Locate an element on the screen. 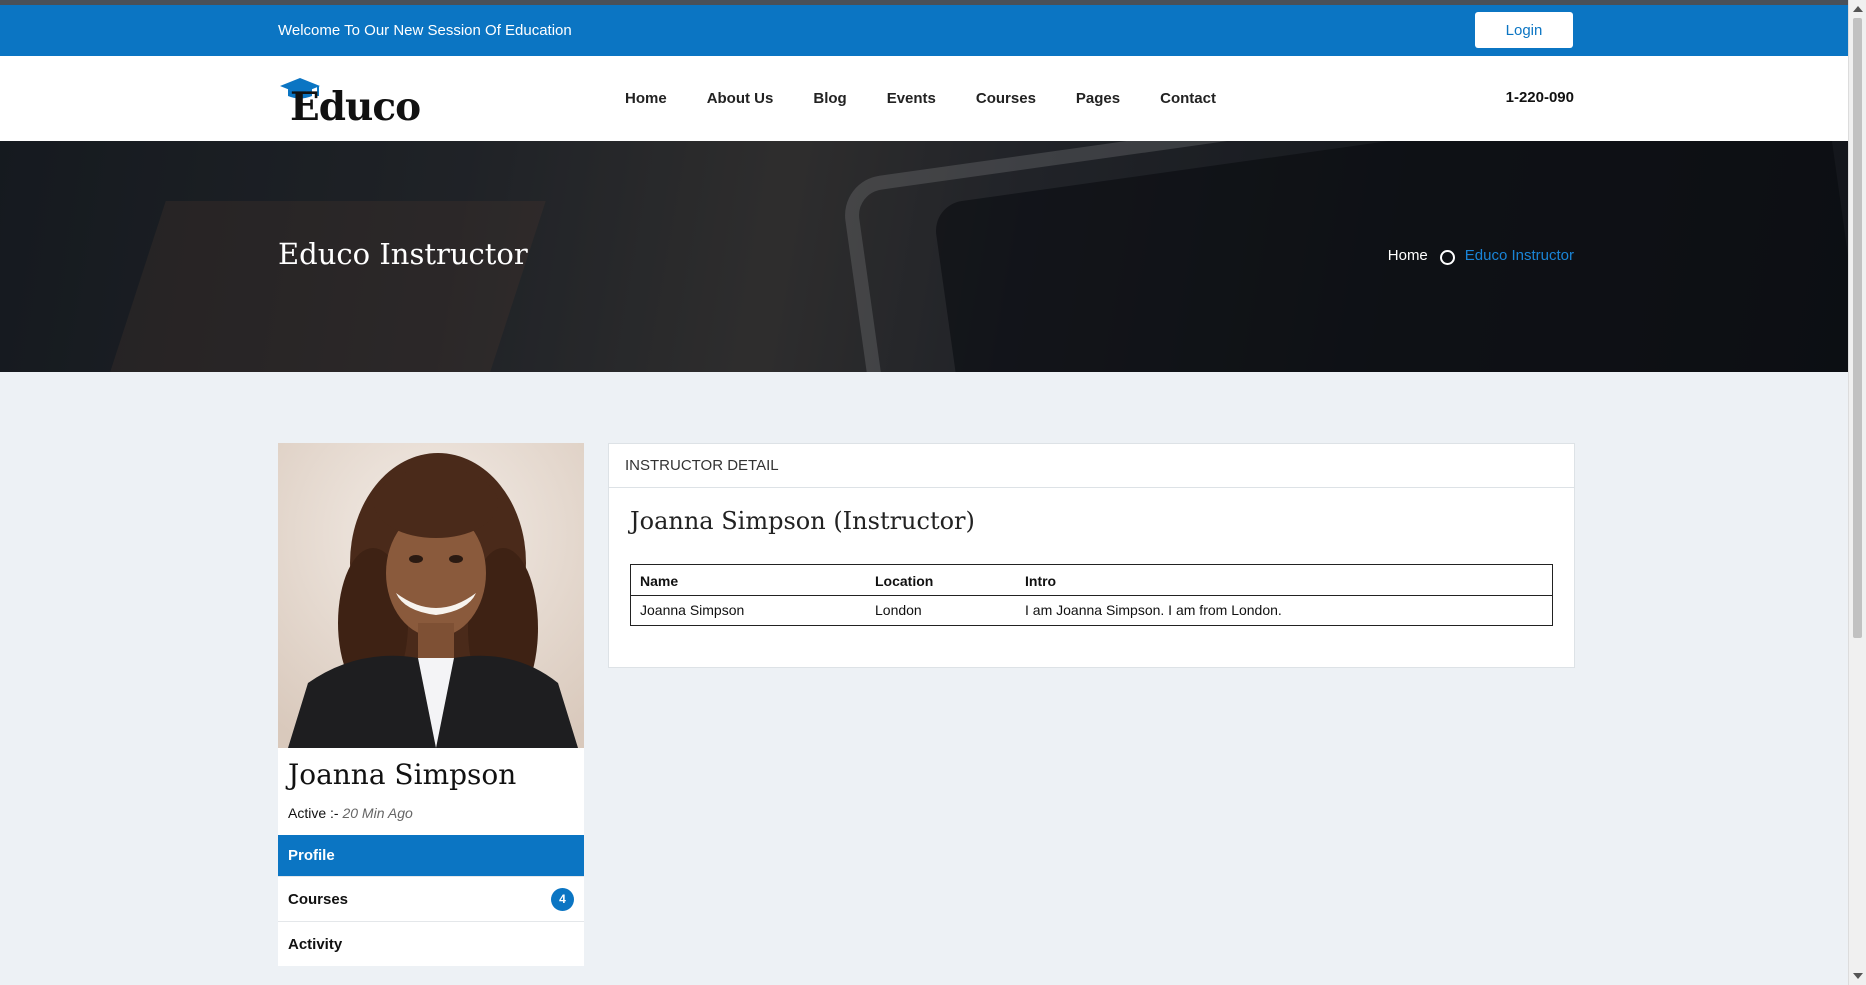  detail-header-label: INSTRUCTOR DETAIL is located at coordinates (702, 465).